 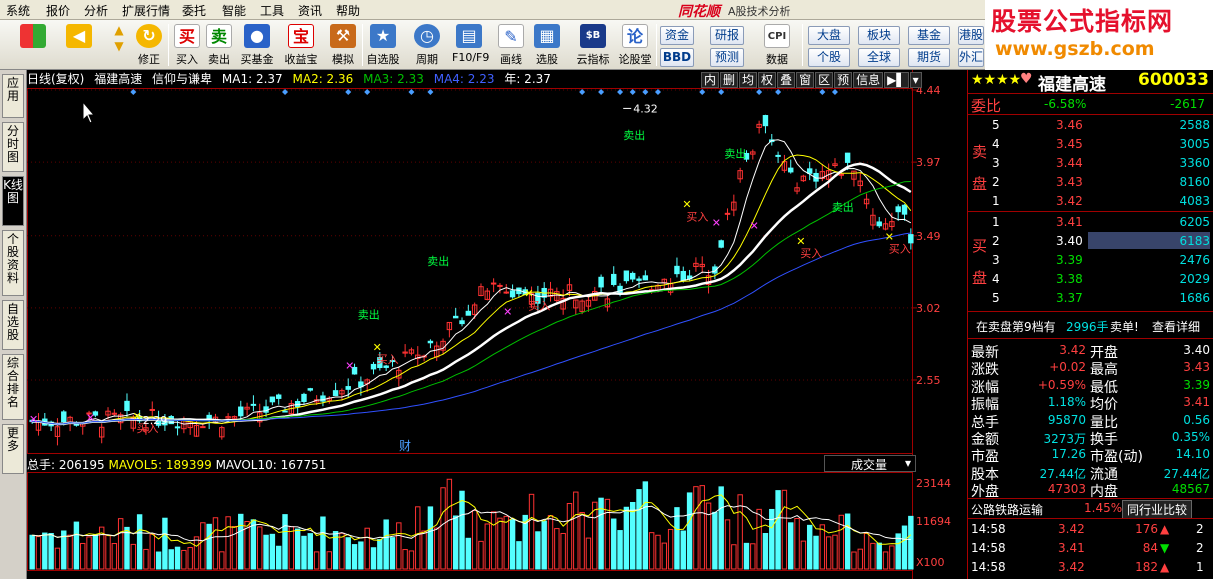 What do you see at coordinates (829, 57) in the screenshot?
I see `stocks-button: 个股` at bounding box center [829, 57].